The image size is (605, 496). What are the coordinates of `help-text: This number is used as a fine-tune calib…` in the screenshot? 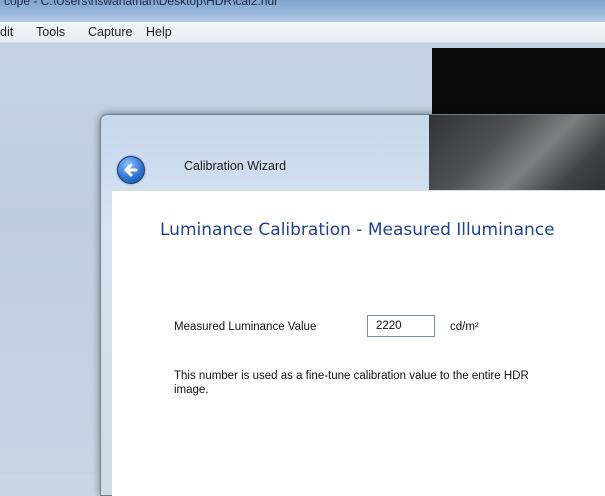 It's located at (351, 383).